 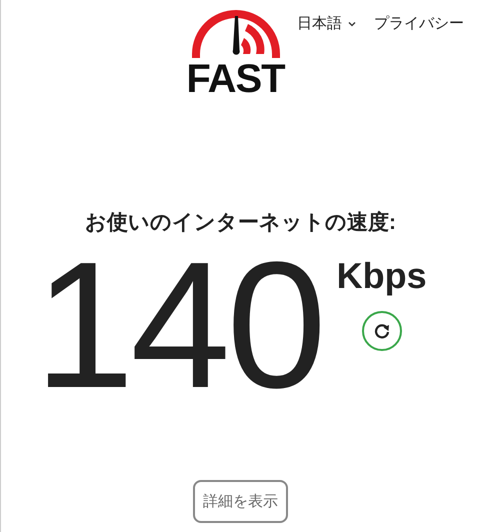 I want to click on show-details-button: 詳細を表示, so click(x=240, y=501).